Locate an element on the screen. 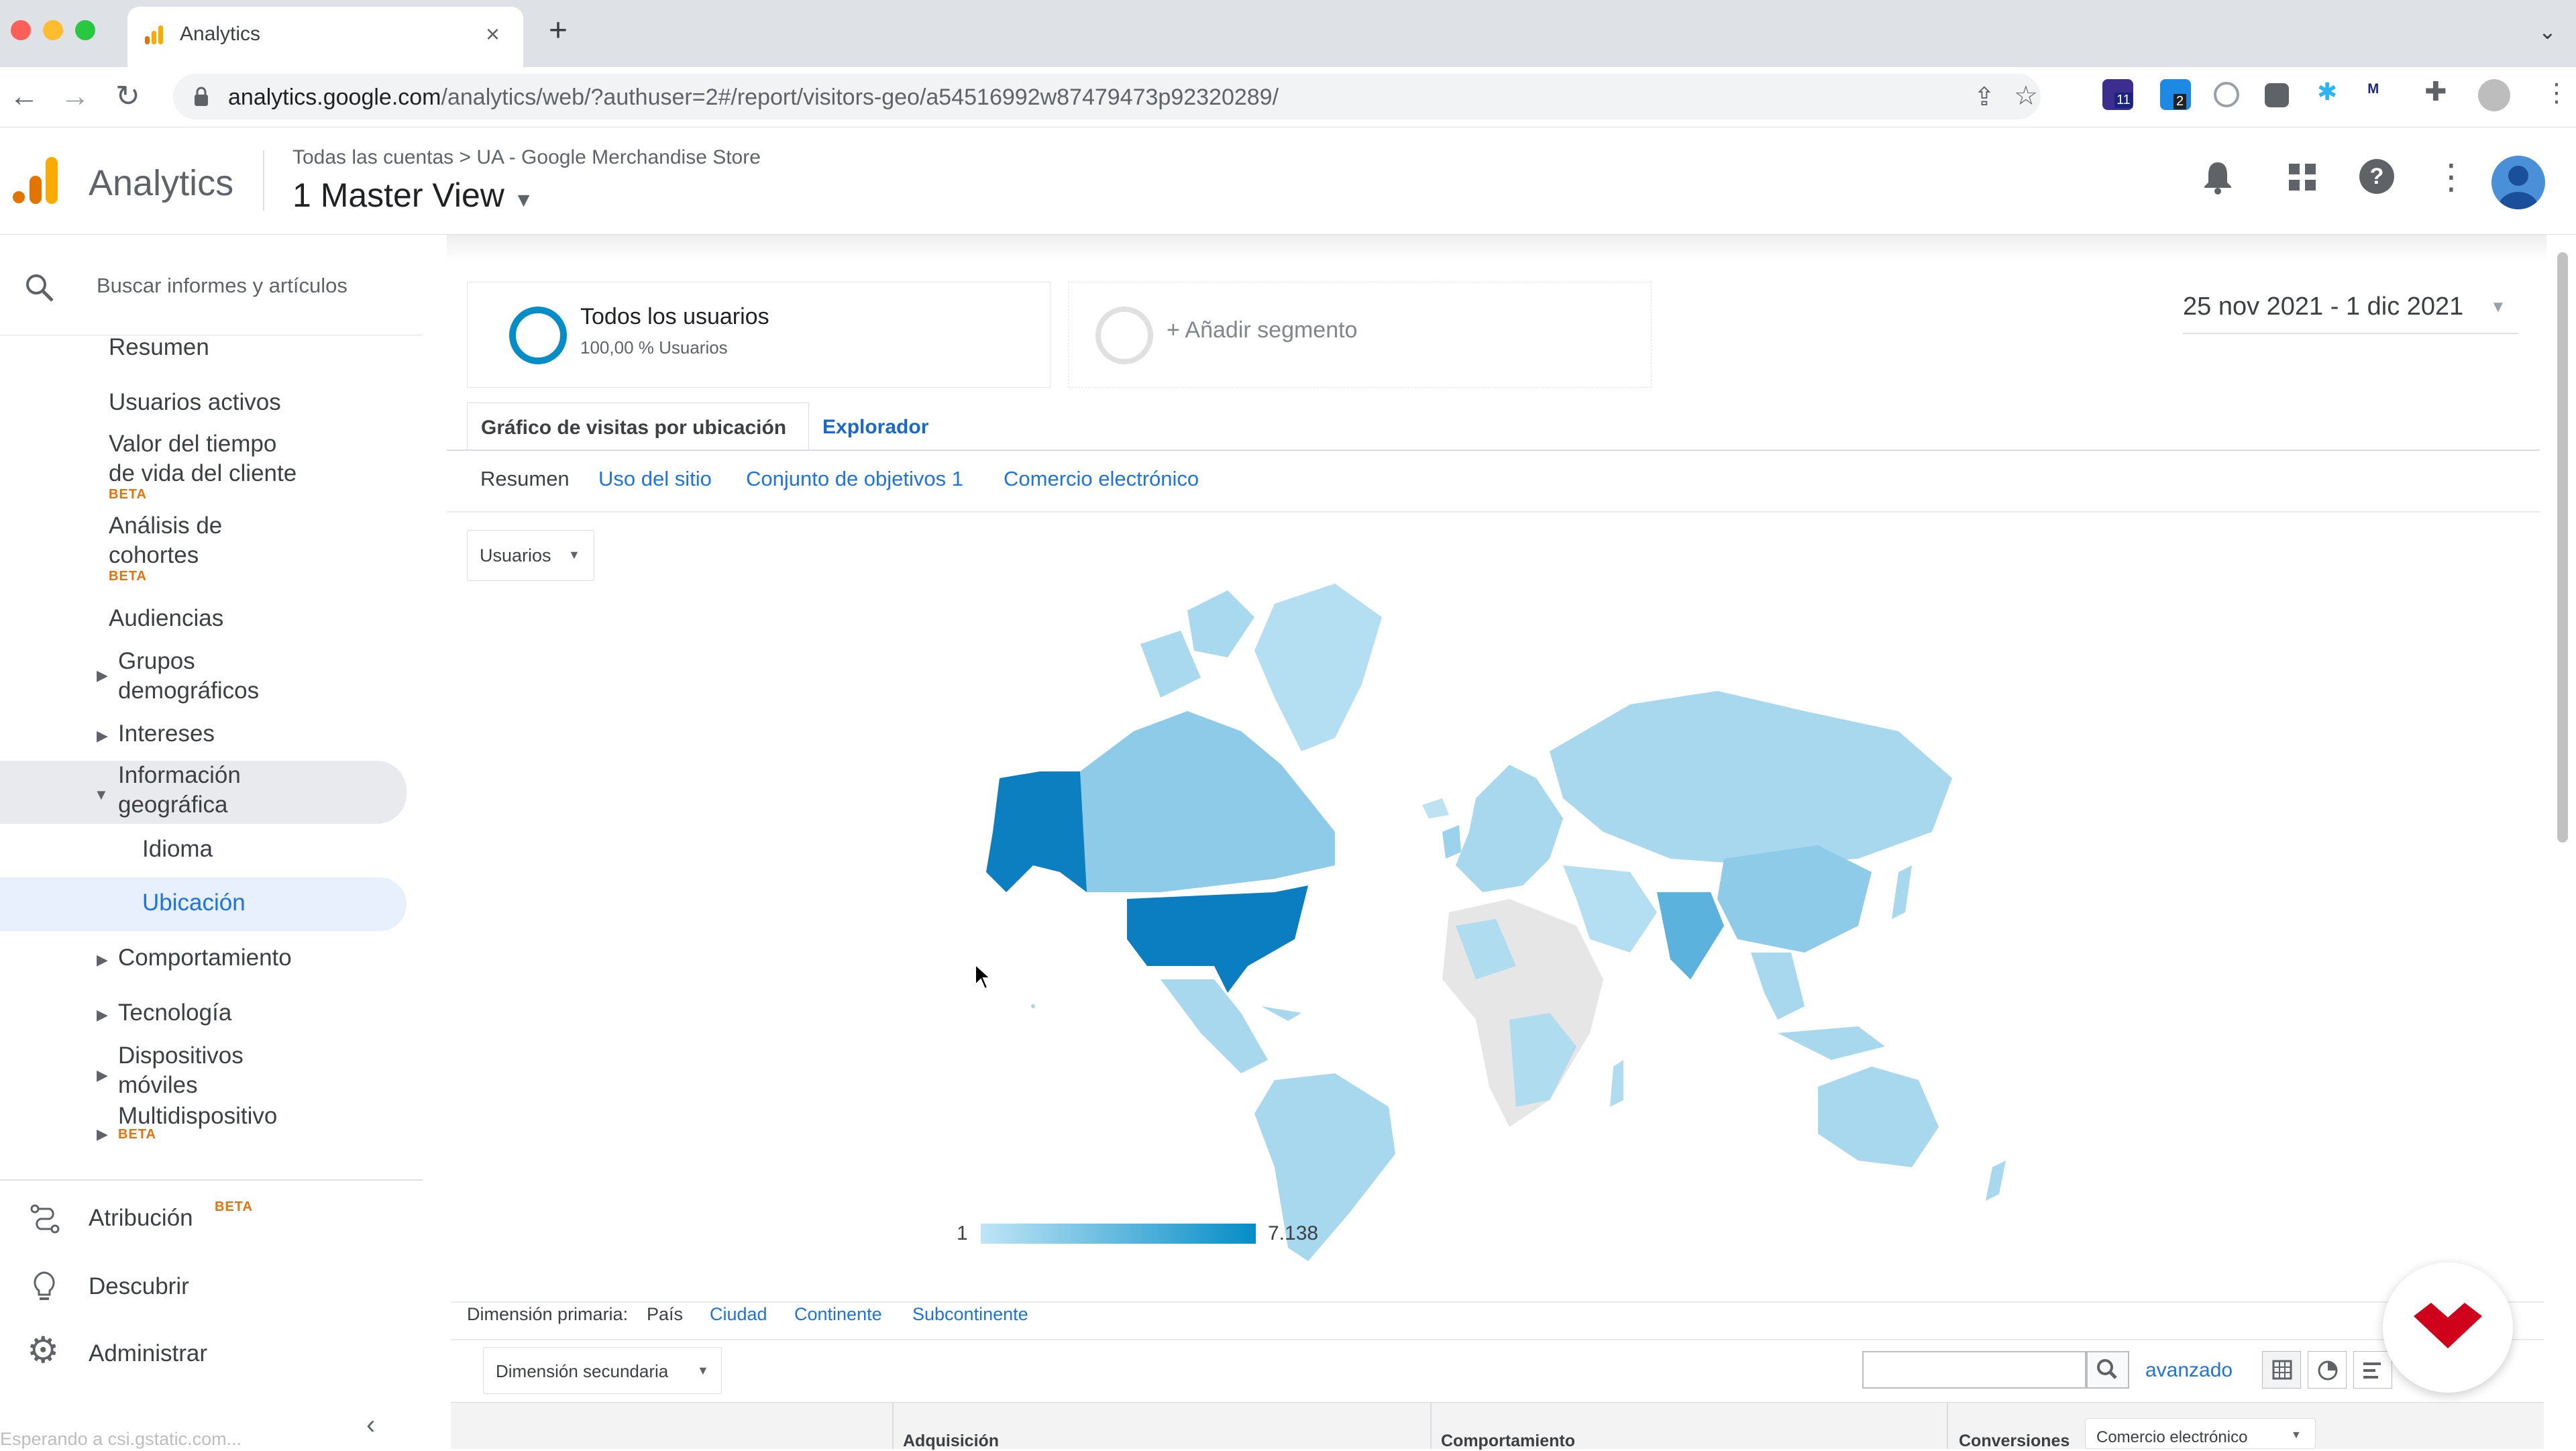  sidebar-item-label: Ubicación is located at coordinates (194, 903).